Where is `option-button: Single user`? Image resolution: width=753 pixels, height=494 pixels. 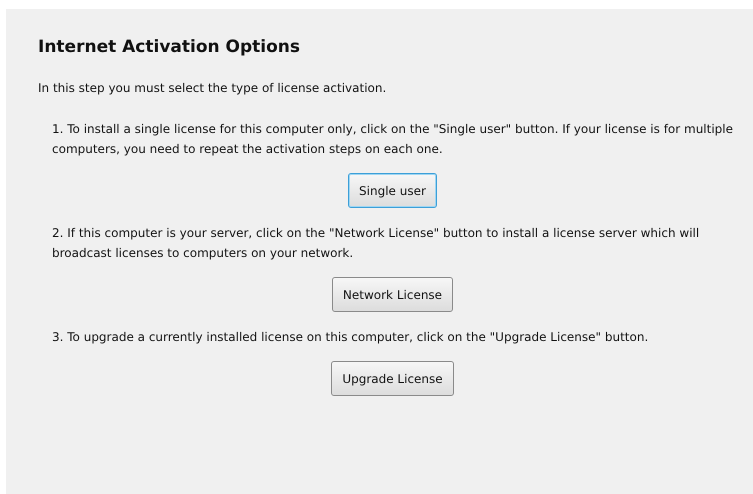
option-button: Single user is located at coordinates (392, 190).